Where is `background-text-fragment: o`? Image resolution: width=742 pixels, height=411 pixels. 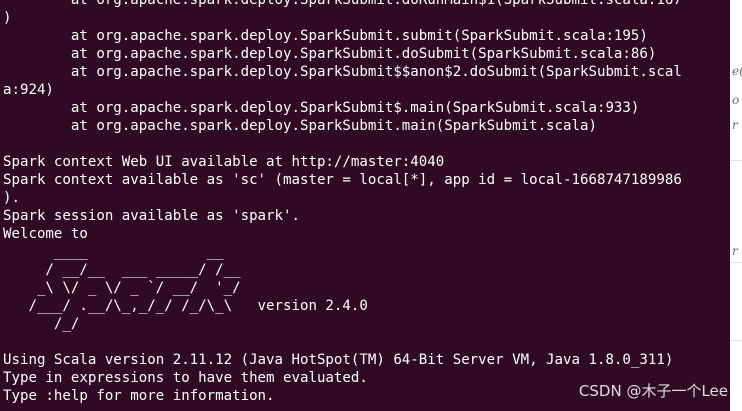 background-text-fragment: o is located at coordinates (736, 100).